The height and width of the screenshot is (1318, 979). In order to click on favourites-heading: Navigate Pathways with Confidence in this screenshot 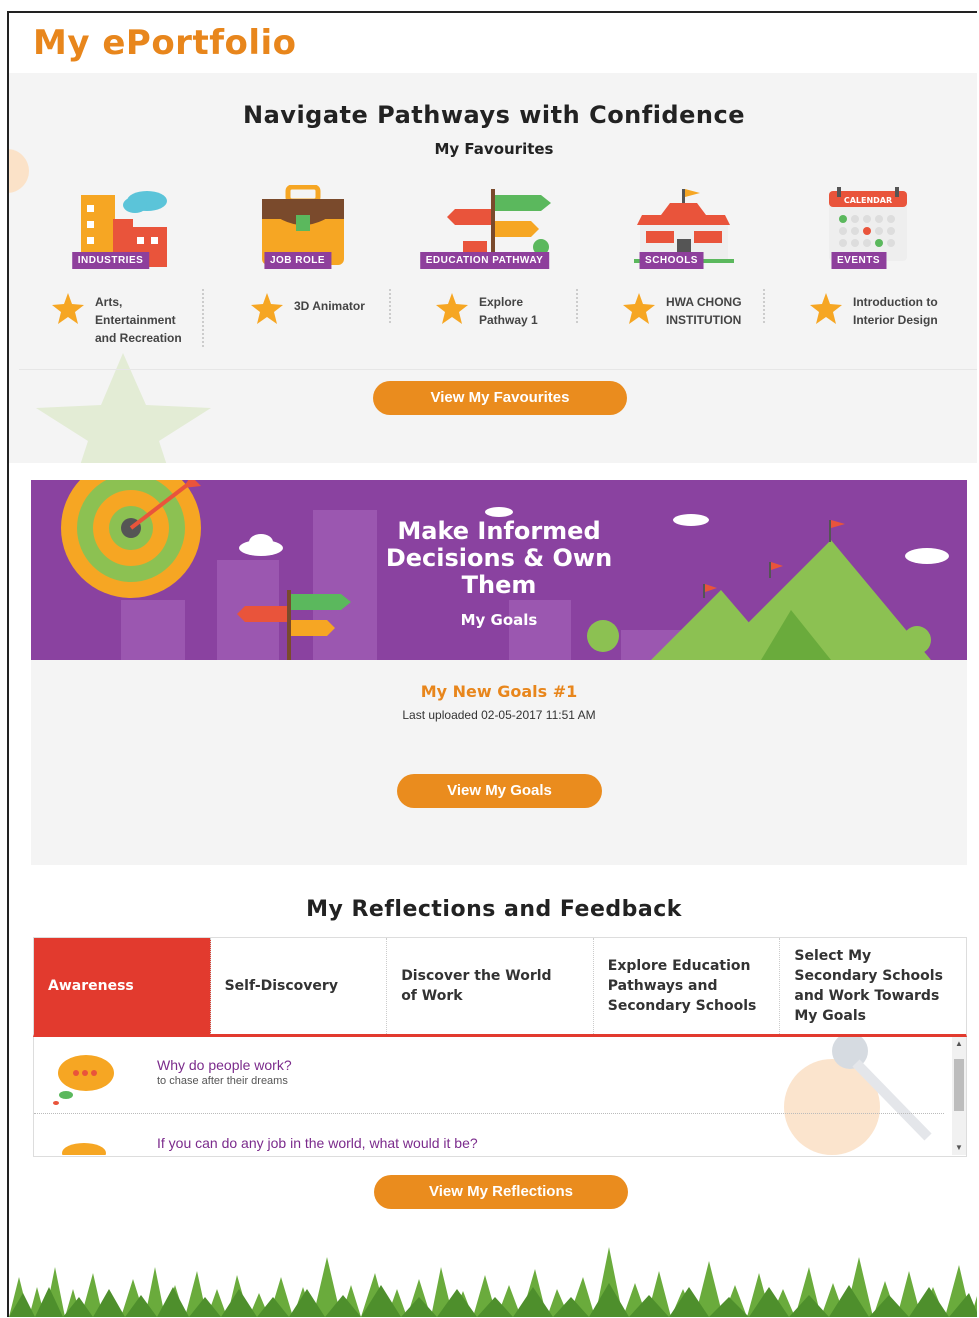, I will do `click(494, 115)`.